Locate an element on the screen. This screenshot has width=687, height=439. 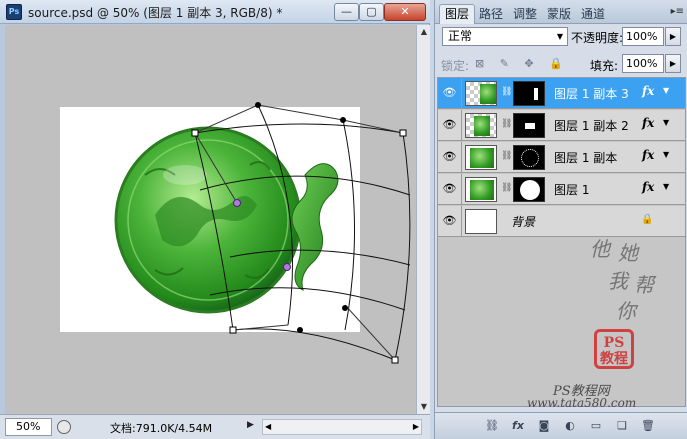
red-seal-stamp: PS 教程 is located at coordinates (614, 349).